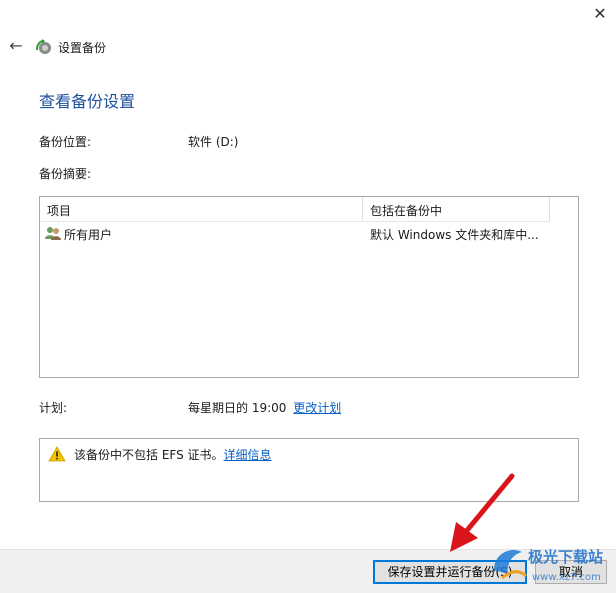 The image size is (616, 593). I want to click on backup-restore-icon, so click(43, 46).